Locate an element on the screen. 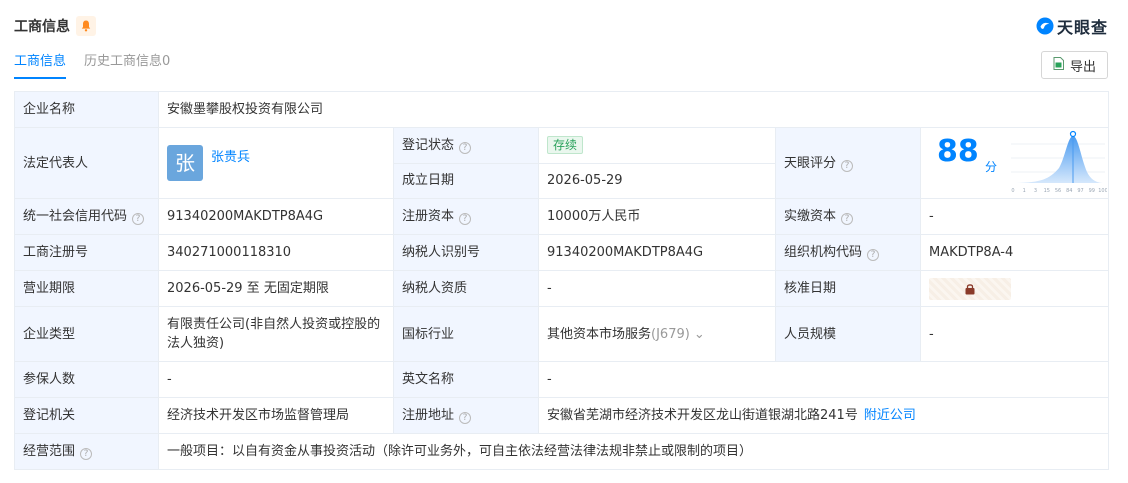  reg-no-label: 工商注册号 is located at coordinates (86, 252).